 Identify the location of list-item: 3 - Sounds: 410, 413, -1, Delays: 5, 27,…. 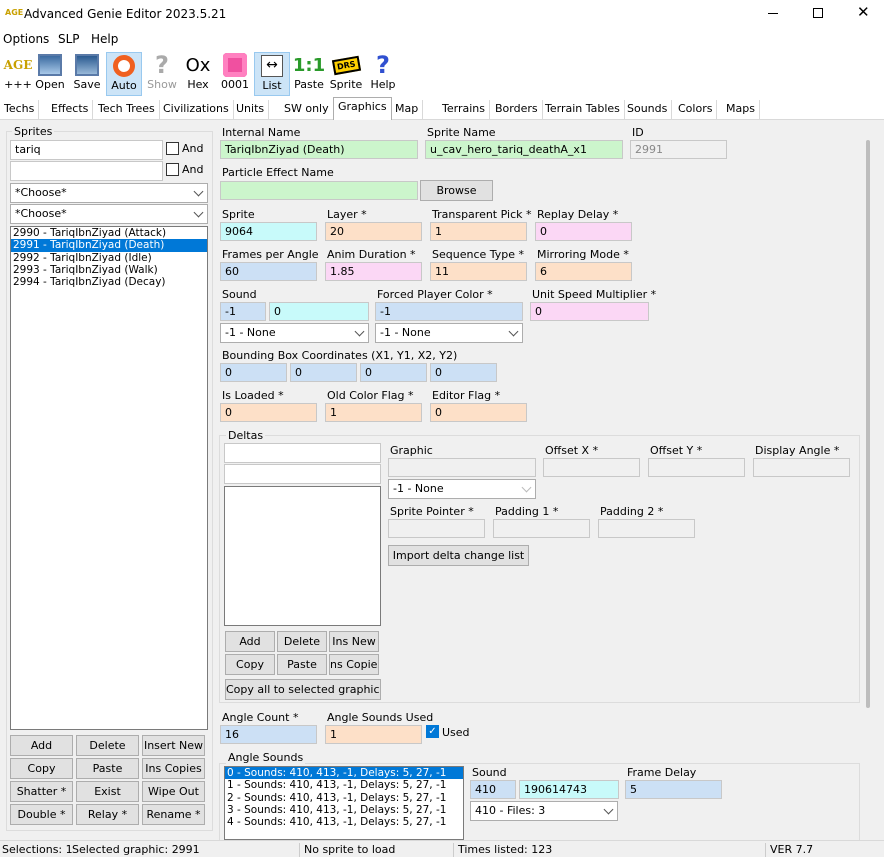
(344, 810).